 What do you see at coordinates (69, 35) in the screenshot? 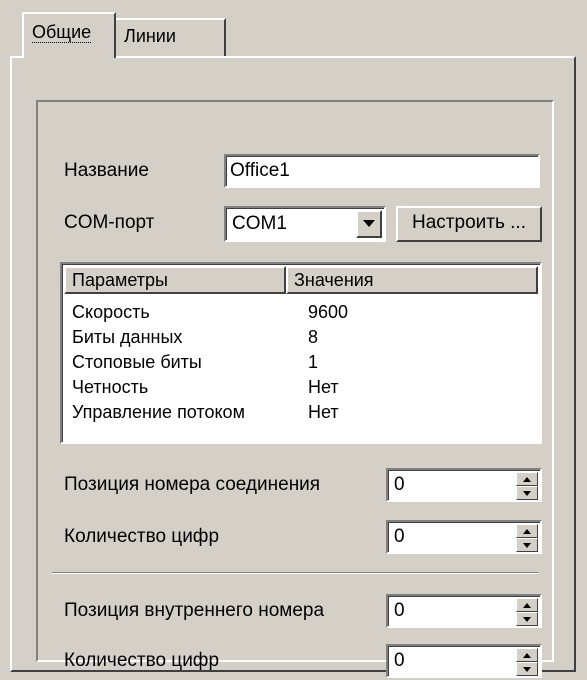
I see `tab-general: Общие` at bounding box center [69, 35].